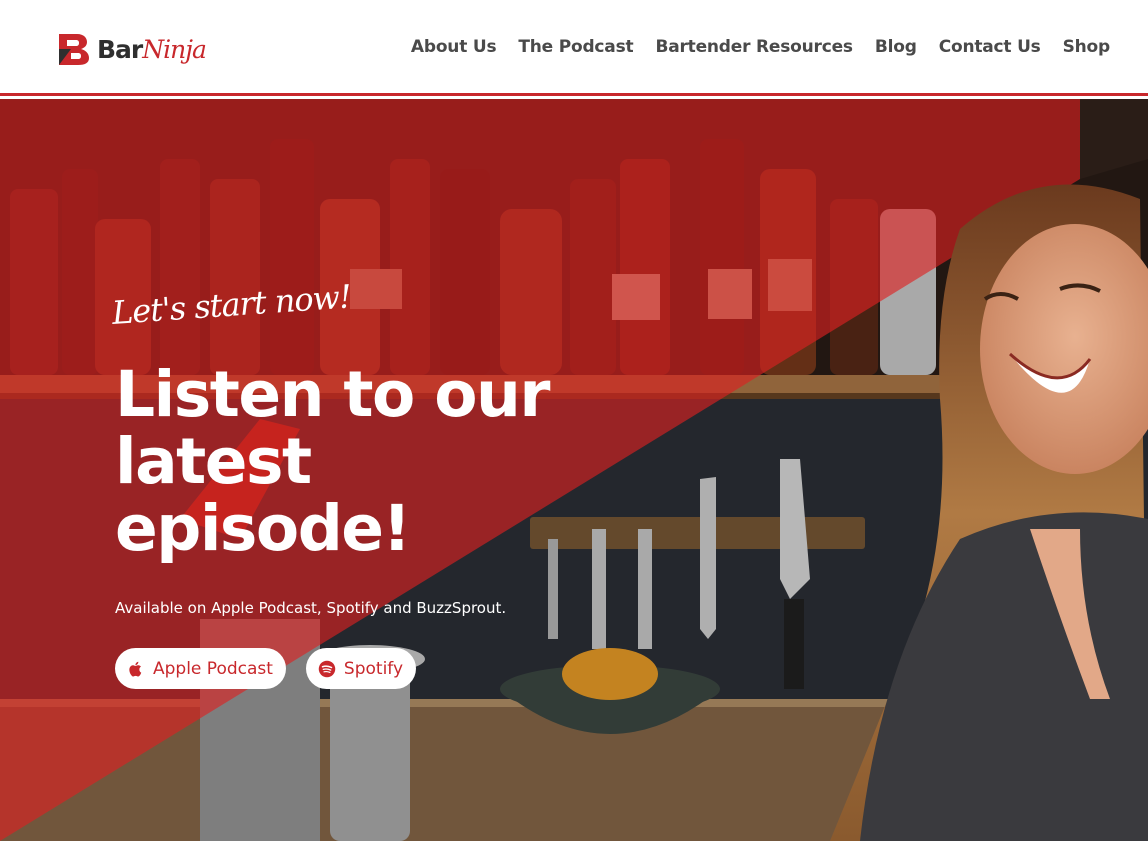 Image resolution: width=1148 pixels, height=841 pixels. Describe the element at coordinates (174, 49) in the screenshot. I see `logo-text-ninja: Ninja` at that location.